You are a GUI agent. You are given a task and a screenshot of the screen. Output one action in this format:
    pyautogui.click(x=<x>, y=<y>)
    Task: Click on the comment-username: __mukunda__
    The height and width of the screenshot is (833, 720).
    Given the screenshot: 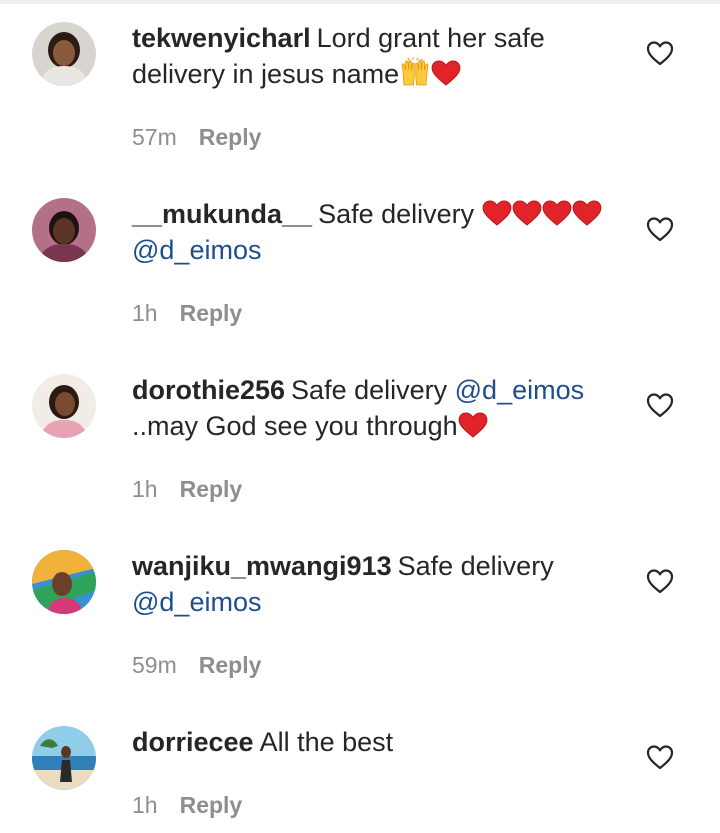 What is the action you would take?
    pyautogui.click(x=222, y=214)
    